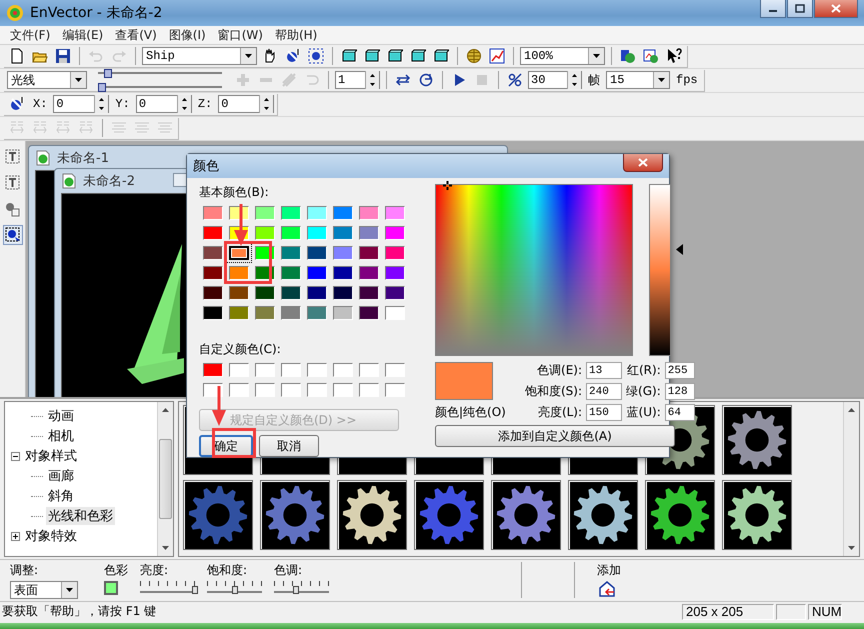 The width and height of the screenshot is (864, 629). What do you see at coordinates (61, 416) in the screenshot?
I see `tree-item: 动画` at bounding box center [61, 416].